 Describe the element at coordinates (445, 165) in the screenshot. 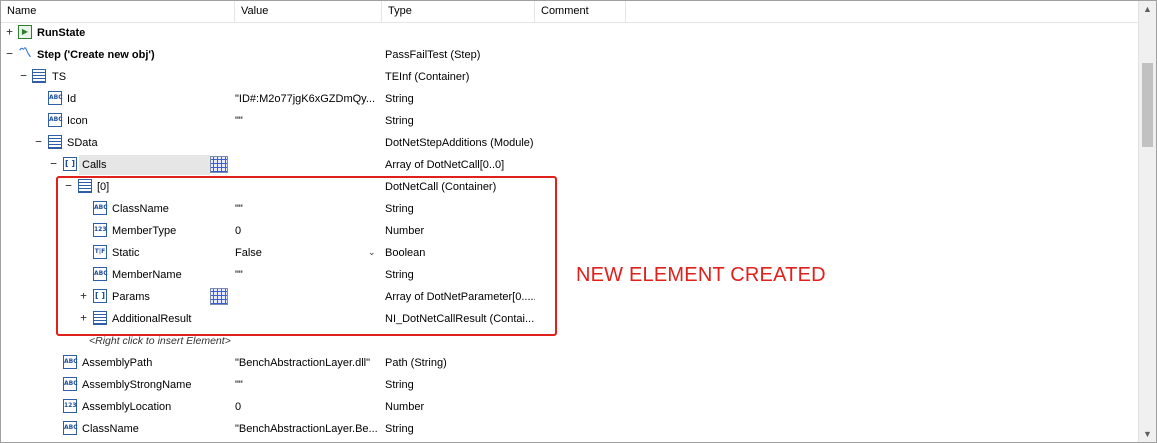

I see `row-type: Array of DotNetCall[0..0]` at that location.